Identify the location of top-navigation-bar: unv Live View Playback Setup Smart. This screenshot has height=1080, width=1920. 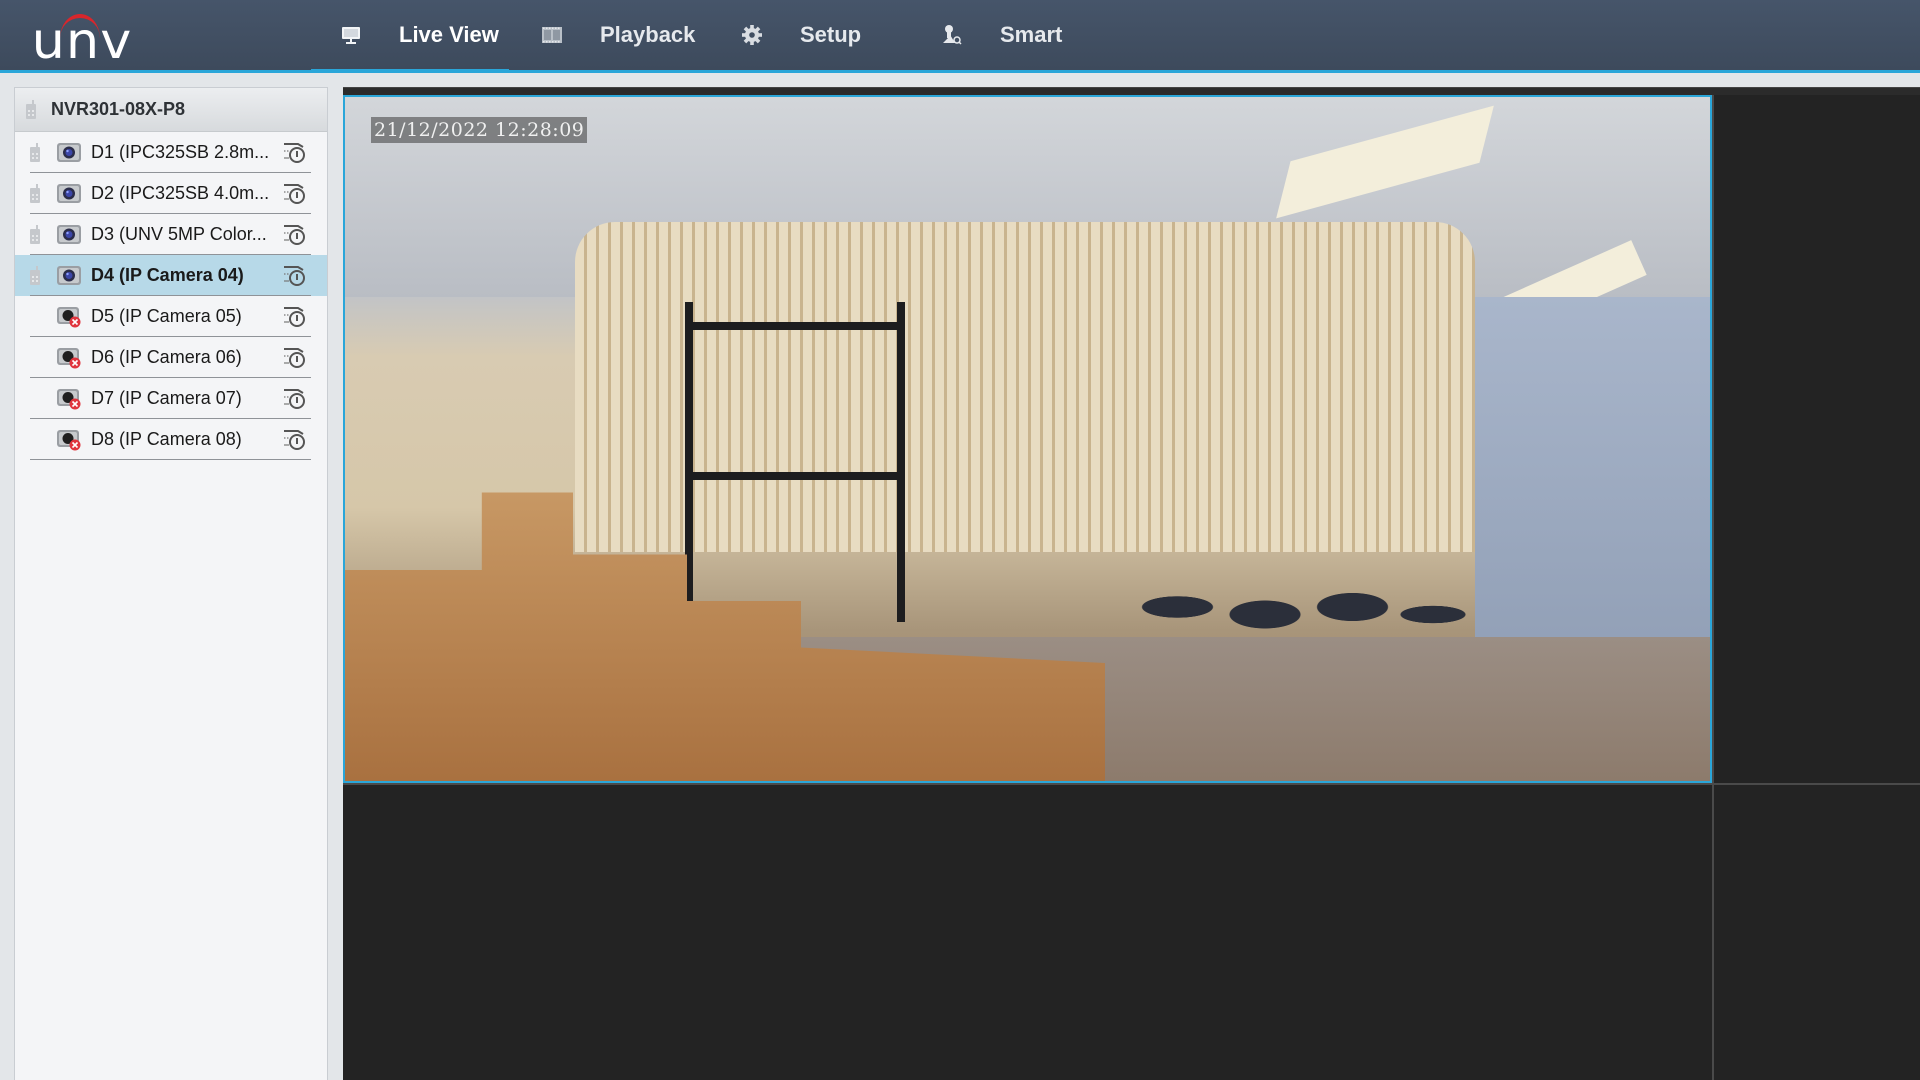
(960, 36).